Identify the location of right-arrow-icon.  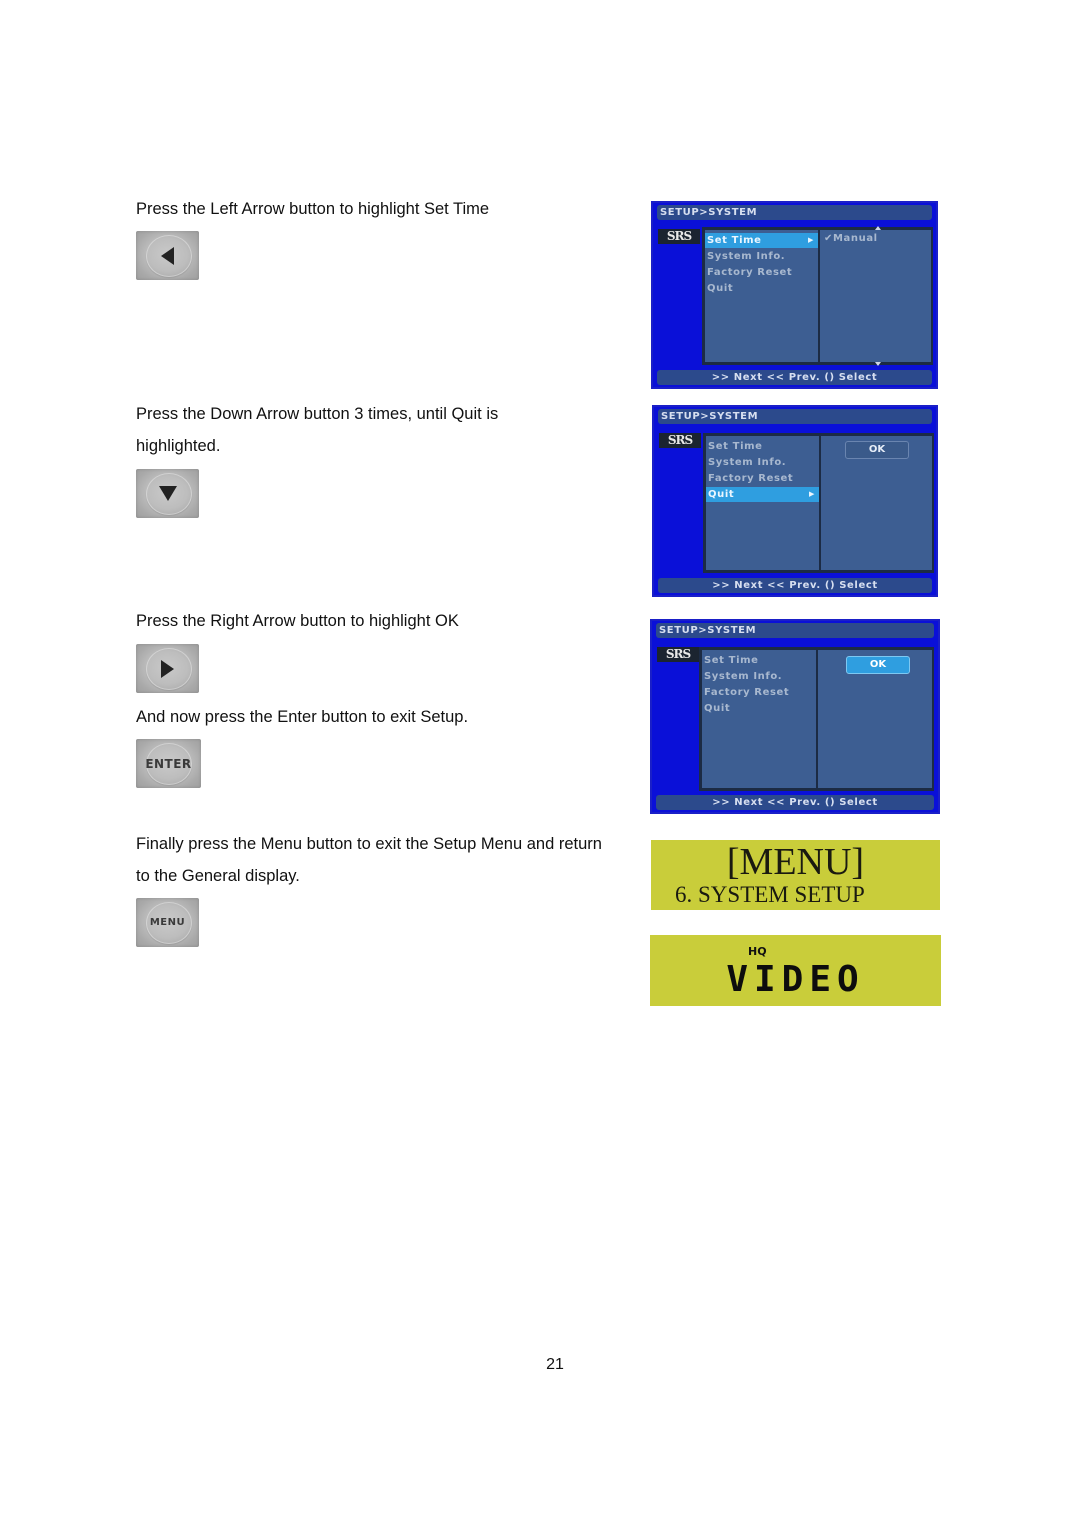
(167, 668).